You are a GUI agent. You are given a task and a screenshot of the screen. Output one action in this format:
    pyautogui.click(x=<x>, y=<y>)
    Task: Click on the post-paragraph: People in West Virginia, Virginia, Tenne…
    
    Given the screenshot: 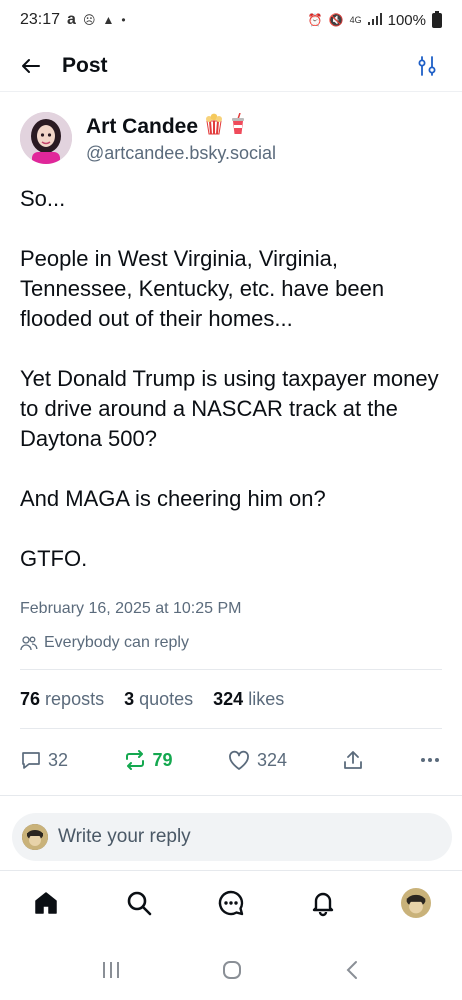 What is the action you would take?
    pyautogui.click(x=202, y=288)
    